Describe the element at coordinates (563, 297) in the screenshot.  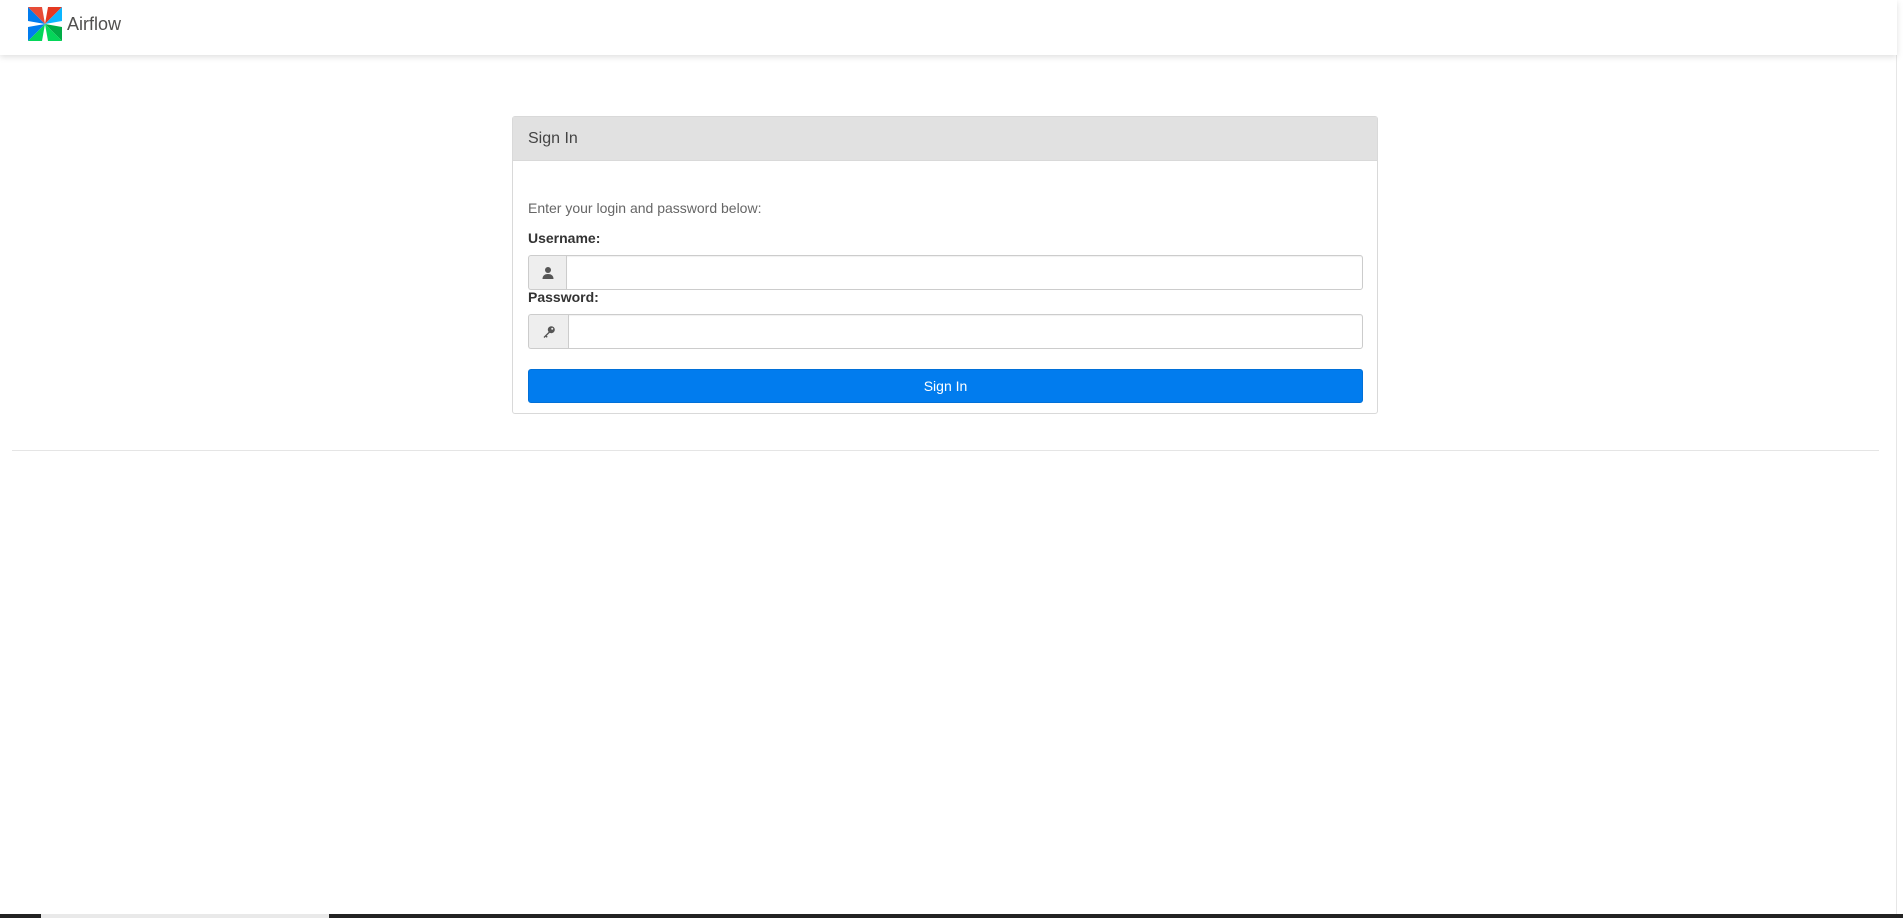
I see `password-label: Password:` at that location.